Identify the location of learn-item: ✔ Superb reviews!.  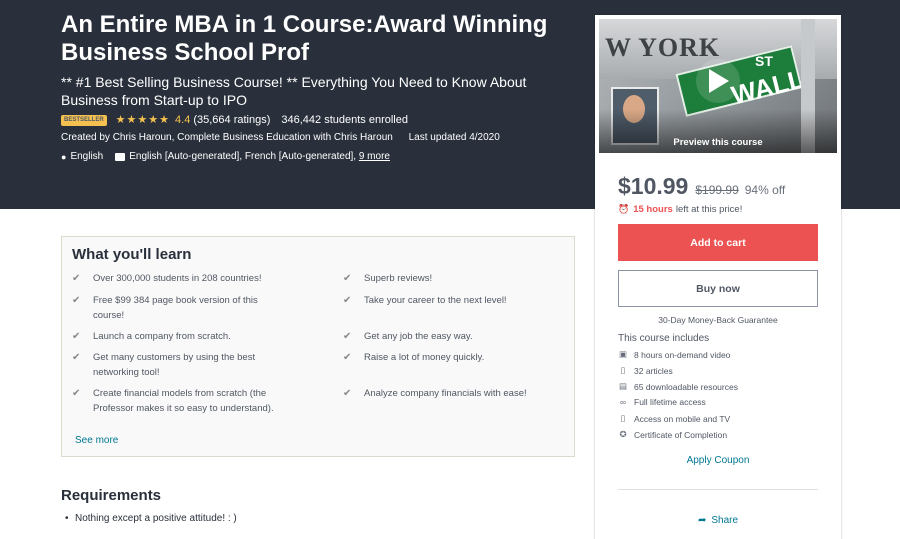
(448, 278).